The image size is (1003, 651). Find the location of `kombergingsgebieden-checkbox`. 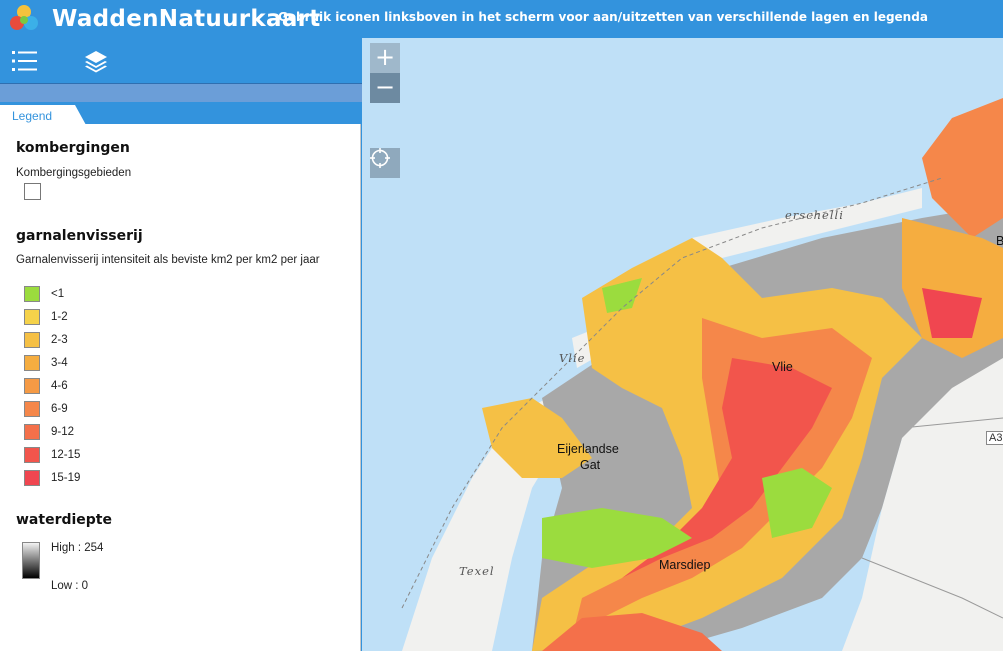

kombergingsgebieden-checkbox is located at coordinates (32, 191).